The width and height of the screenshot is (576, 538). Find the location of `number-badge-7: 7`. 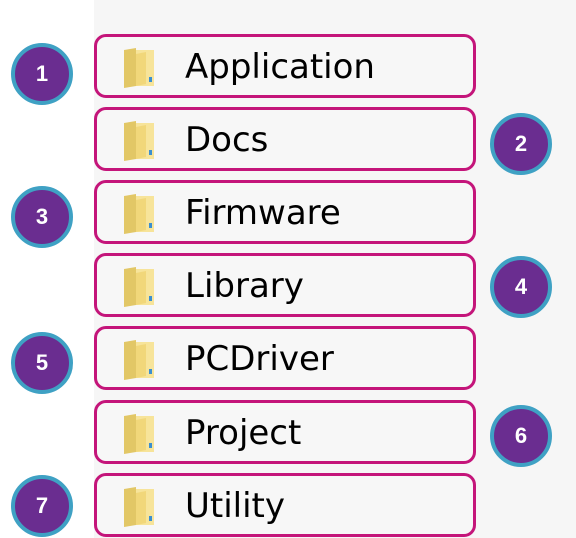

number-badge-7: 7 is located at coordinates (42, 506).